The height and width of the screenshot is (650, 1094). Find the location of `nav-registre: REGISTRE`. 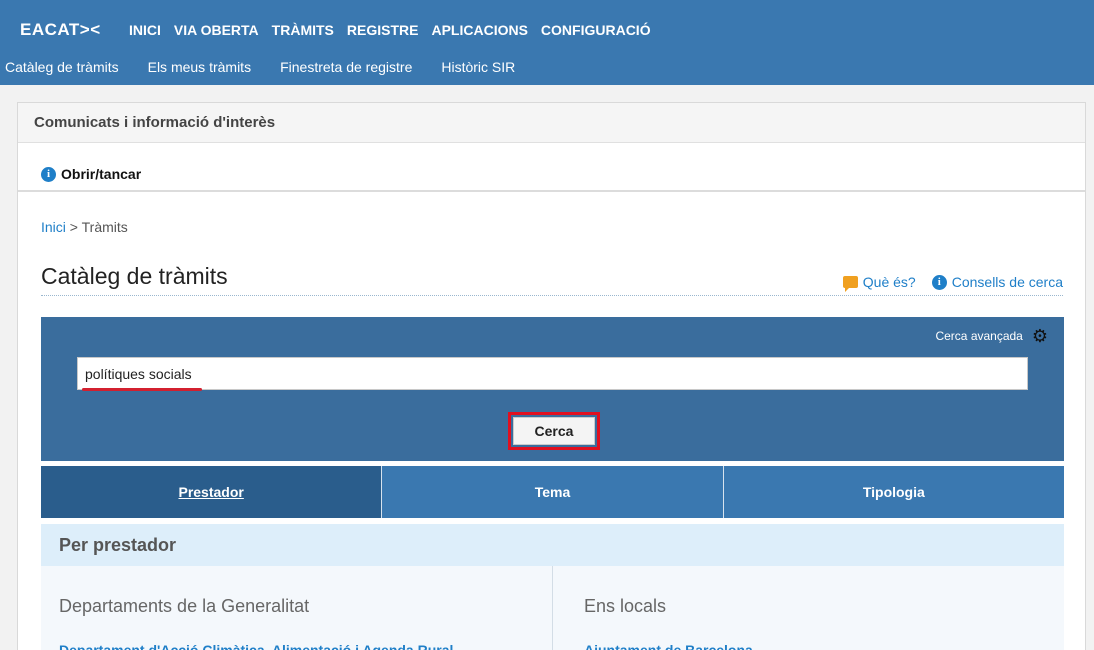

nav-registre: REGISTRE is located at coordinates (383, 30).